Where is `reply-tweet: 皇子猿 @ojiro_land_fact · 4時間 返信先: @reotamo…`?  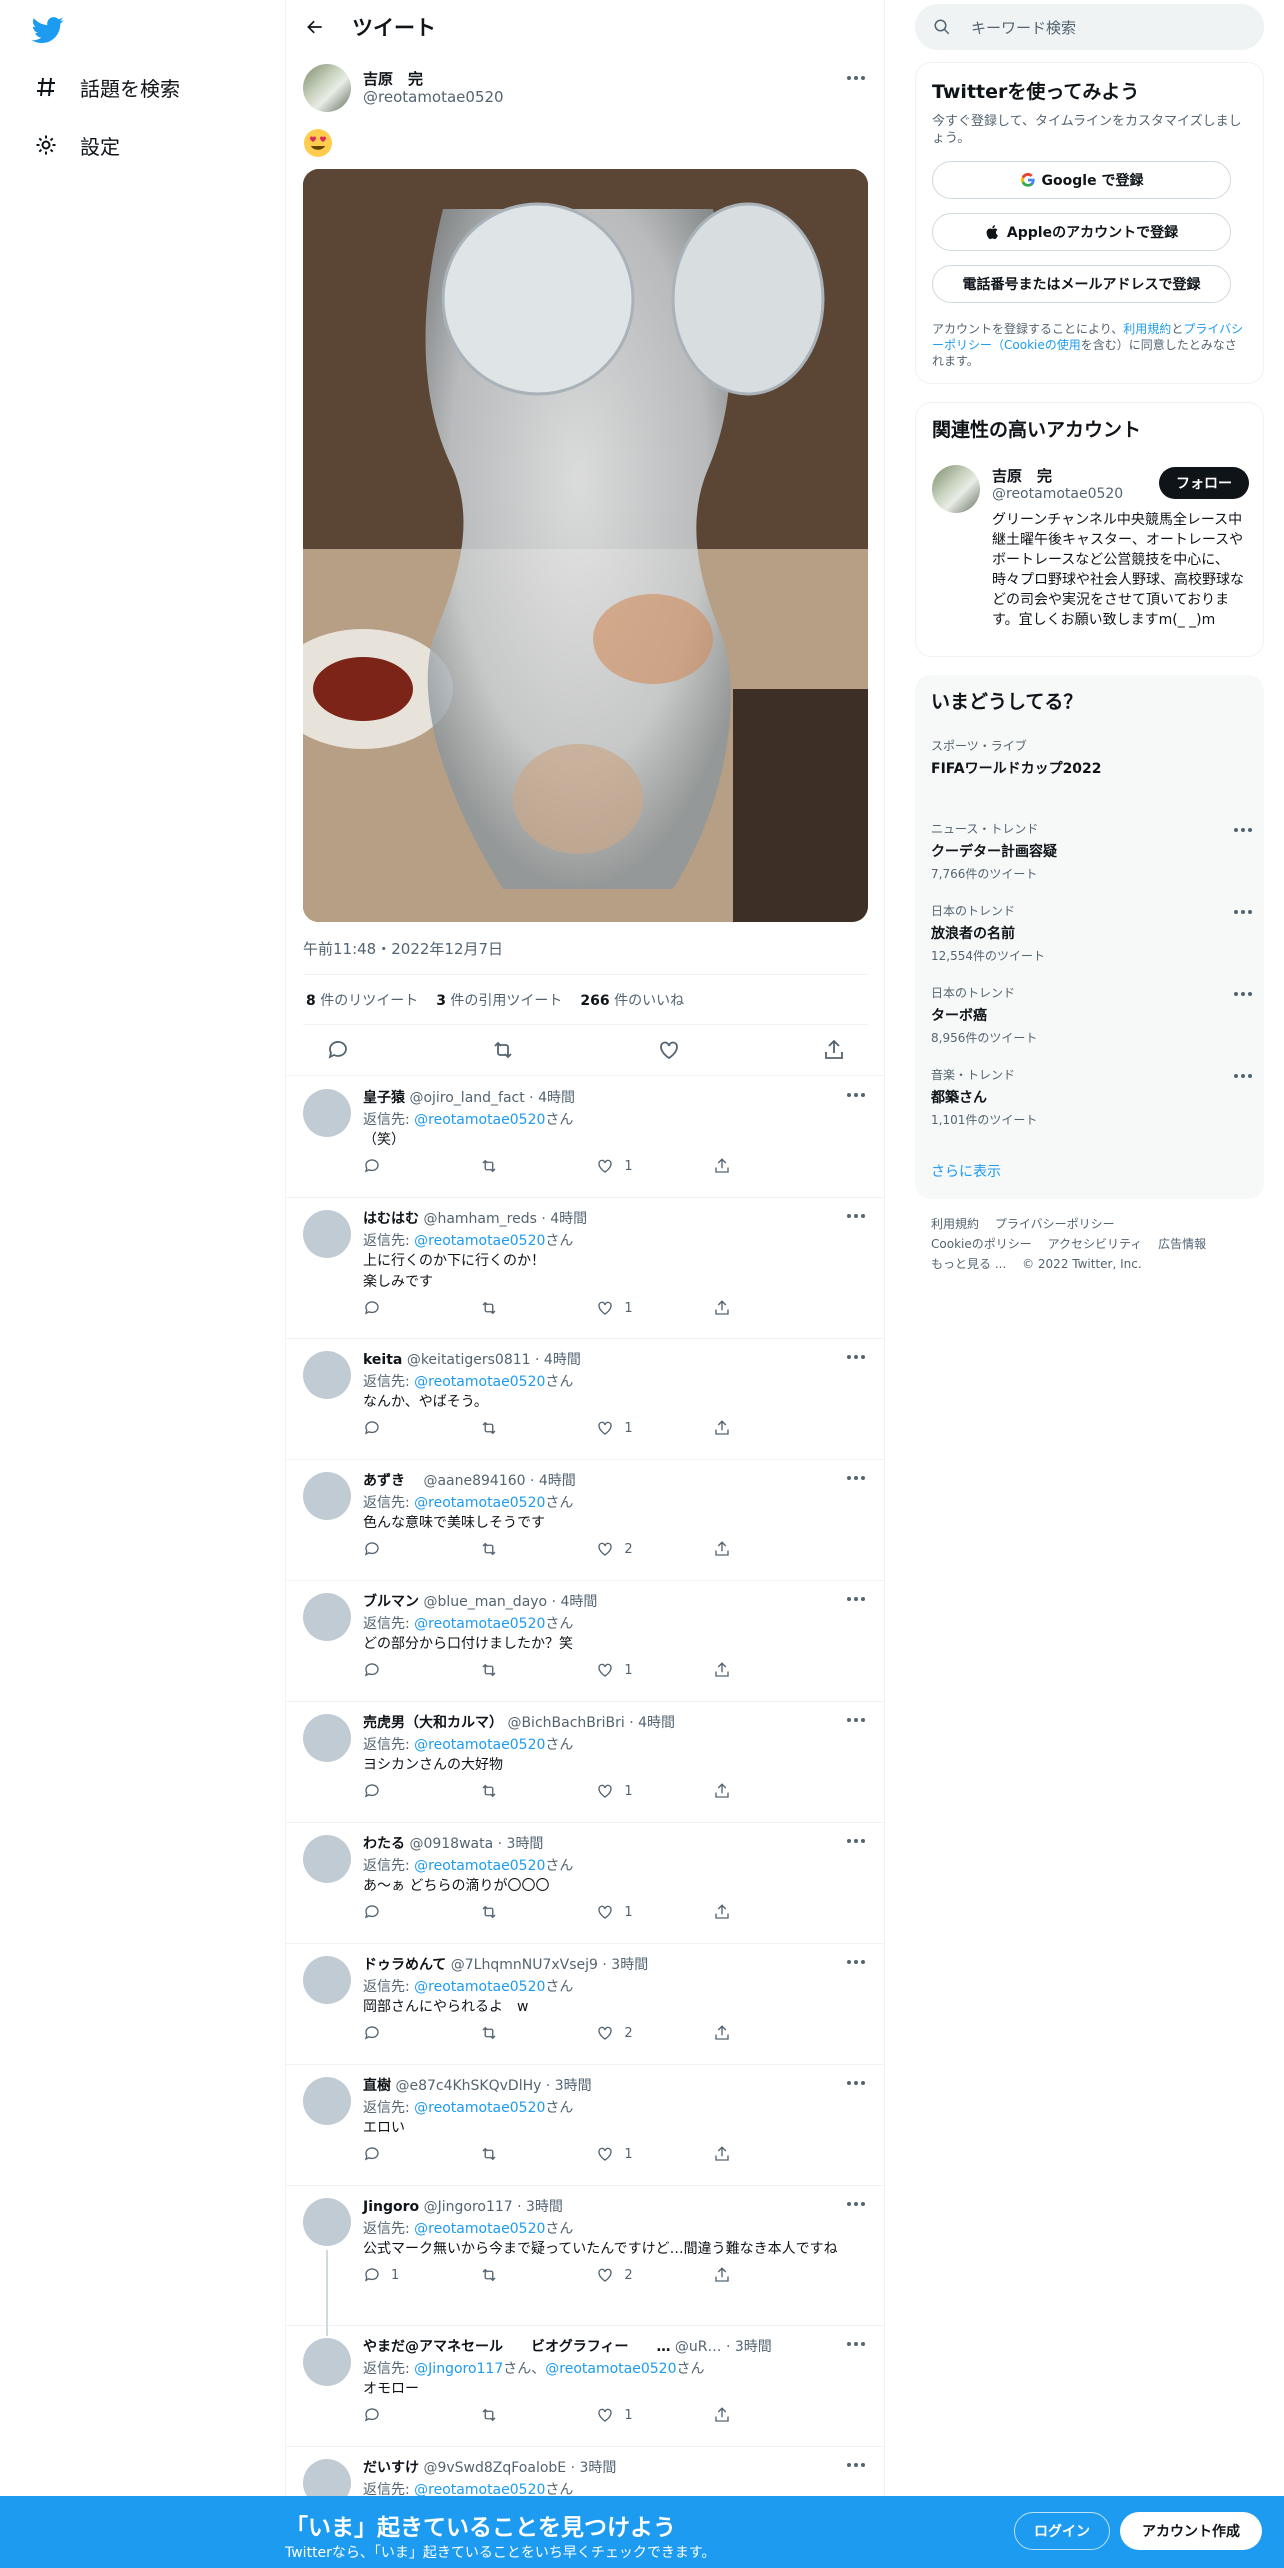
reply-tweet: 皇子猿 @ojiro_land_fact · 4時間 返信先: @reotamo… is located at coordinates (585, 1137).